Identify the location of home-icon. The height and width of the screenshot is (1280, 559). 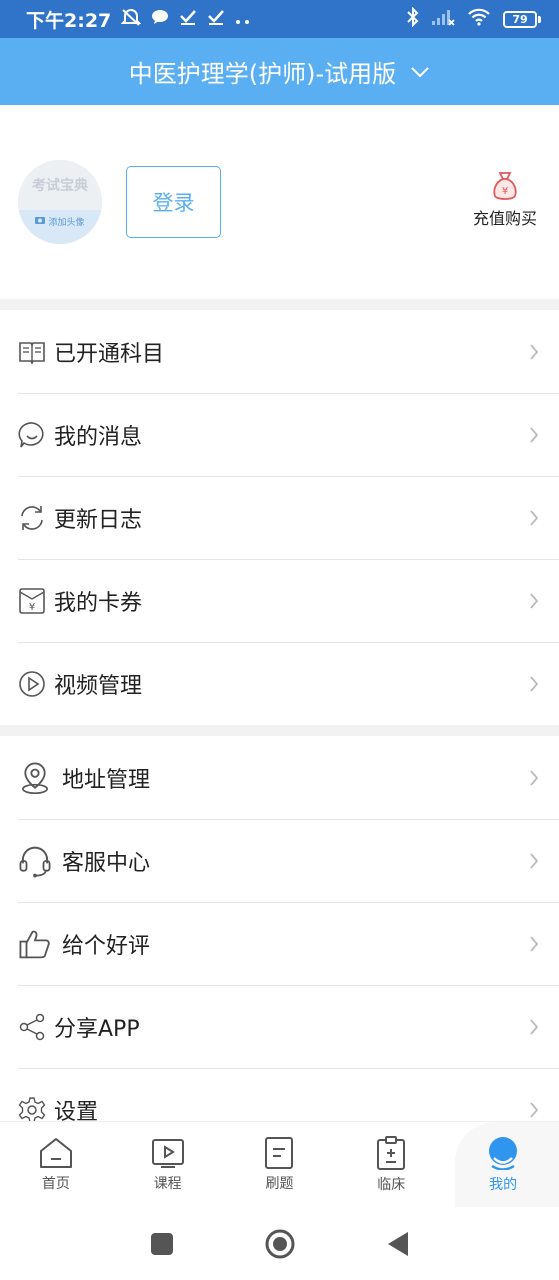
(55, 1152).